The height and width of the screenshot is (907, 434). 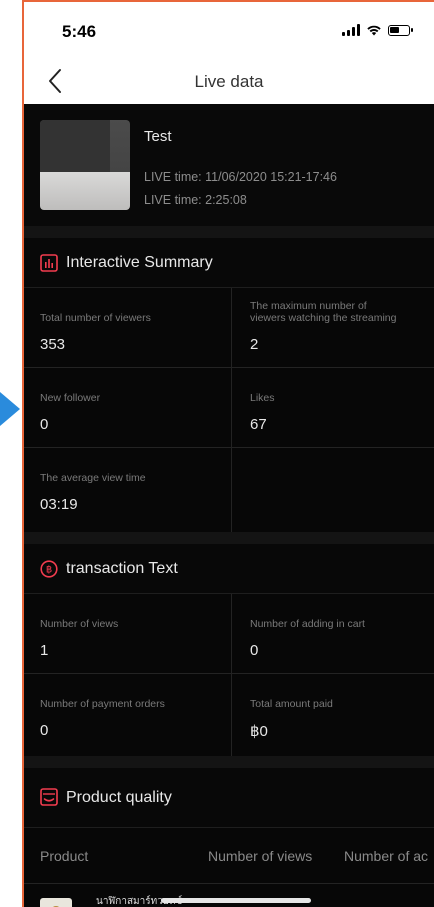 I want to click on column-header-cart: Number of ac, so click(x=386, y=856).